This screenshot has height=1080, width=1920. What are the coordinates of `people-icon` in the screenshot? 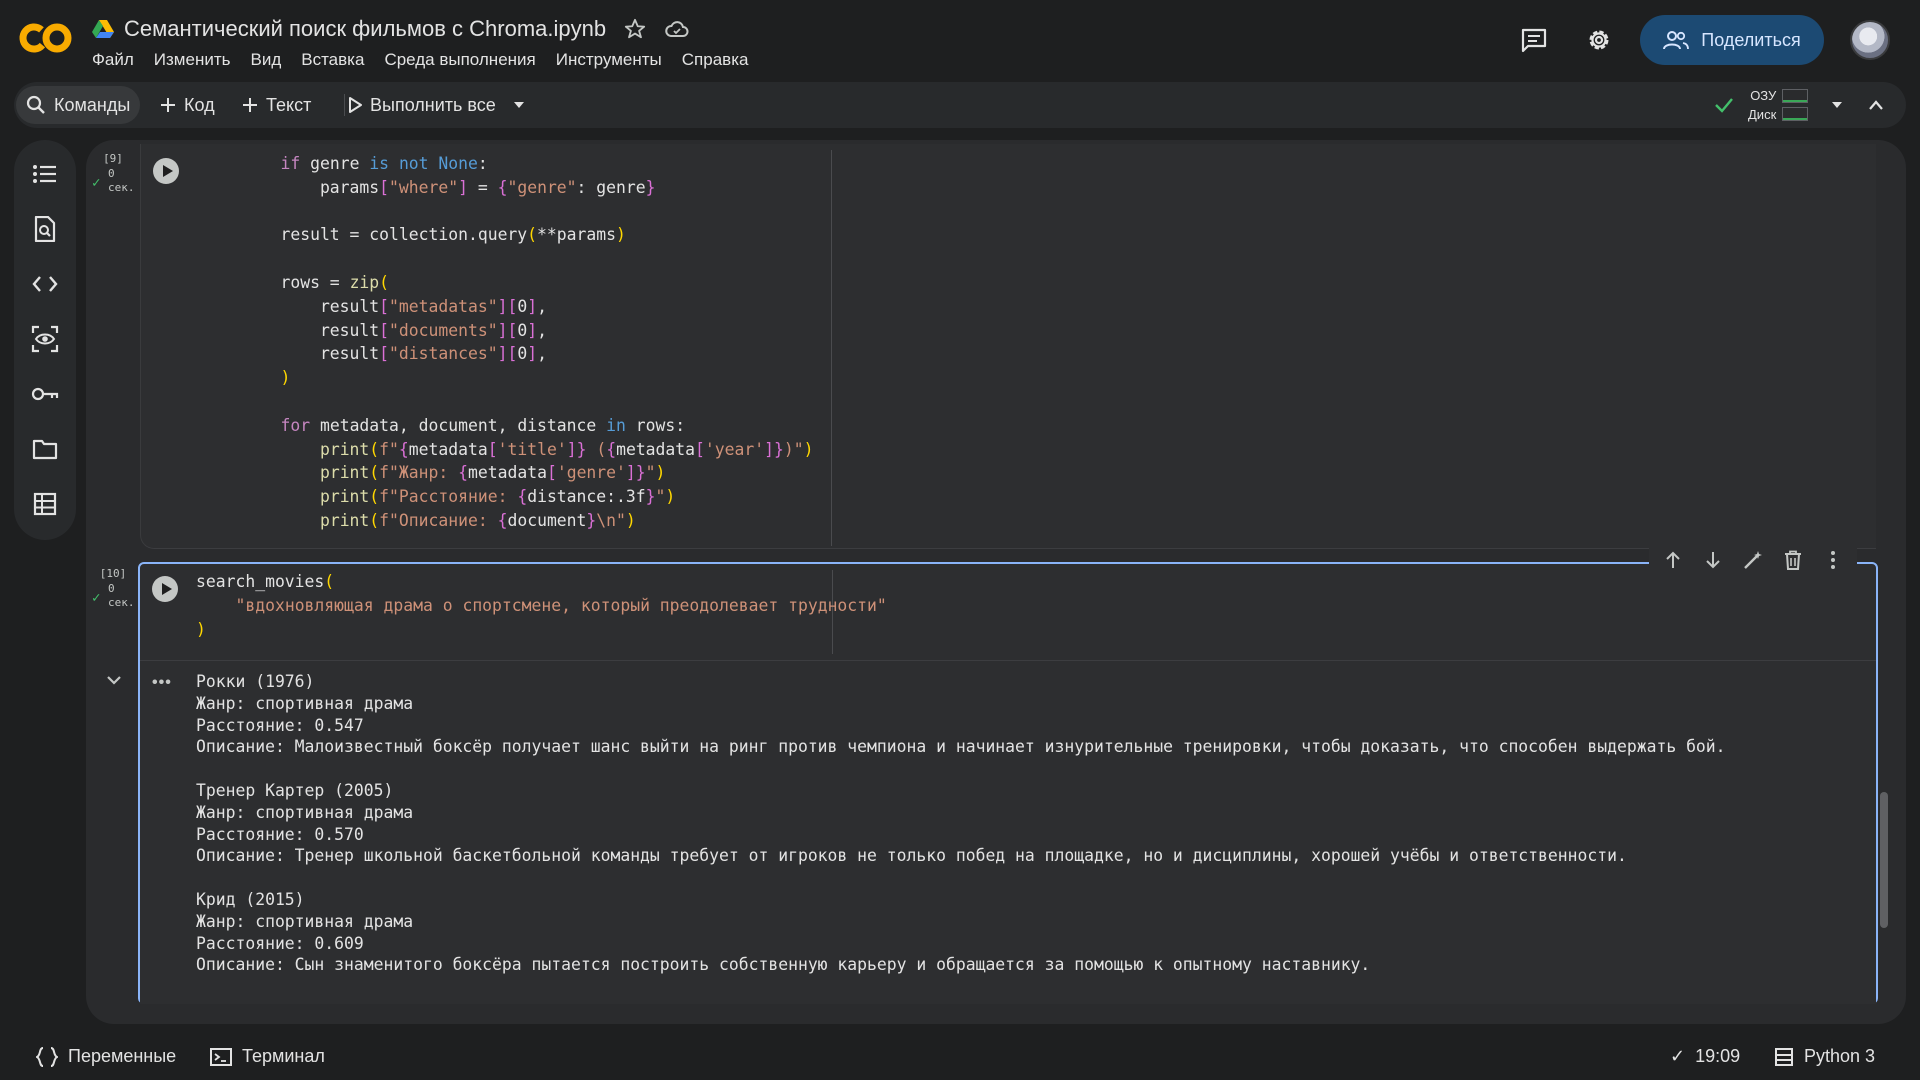 It's located at (1676, 40).